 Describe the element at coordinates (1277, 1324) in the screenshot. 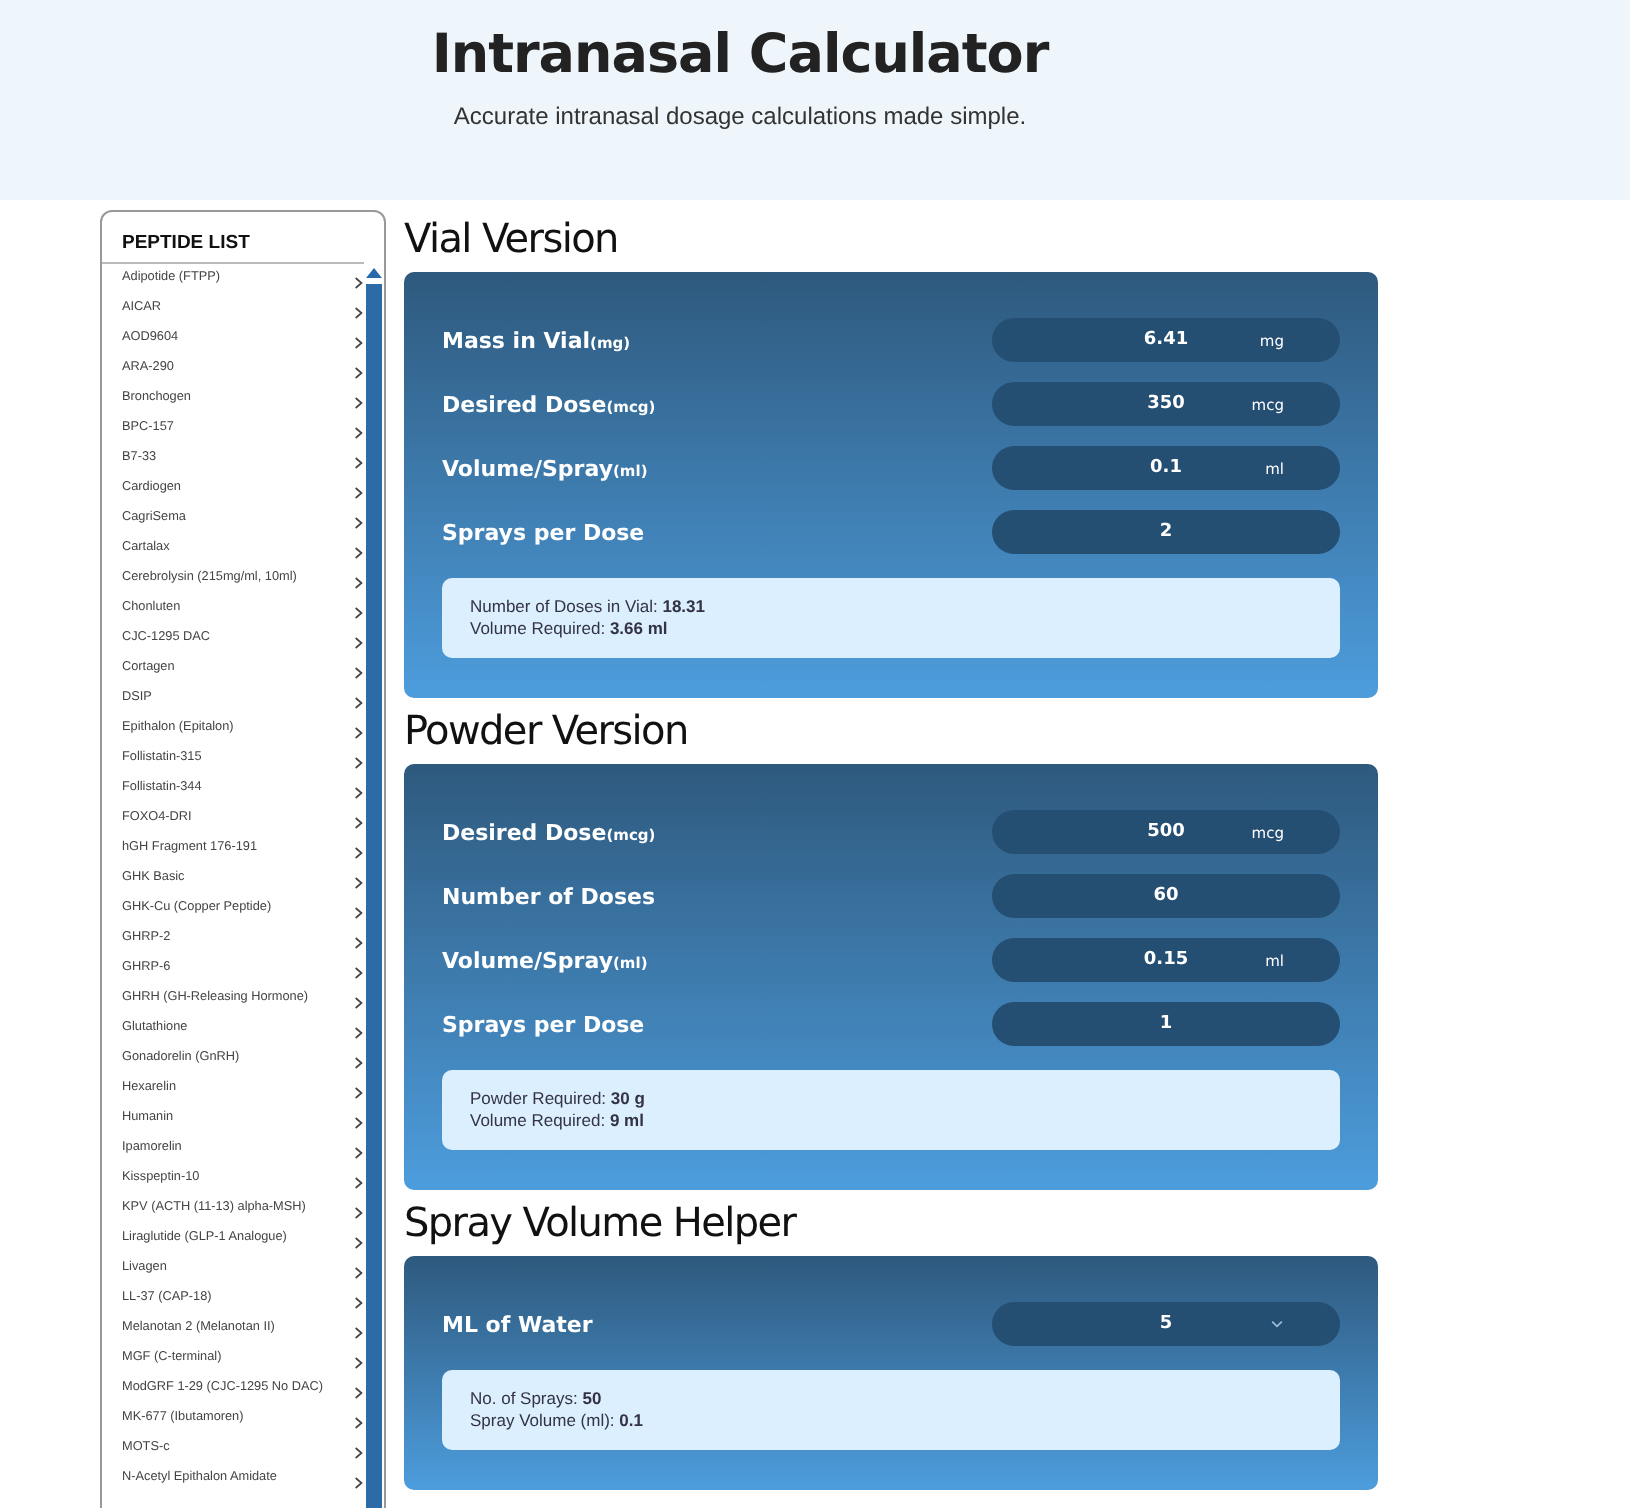

I see `caret-down-icon` at that location.